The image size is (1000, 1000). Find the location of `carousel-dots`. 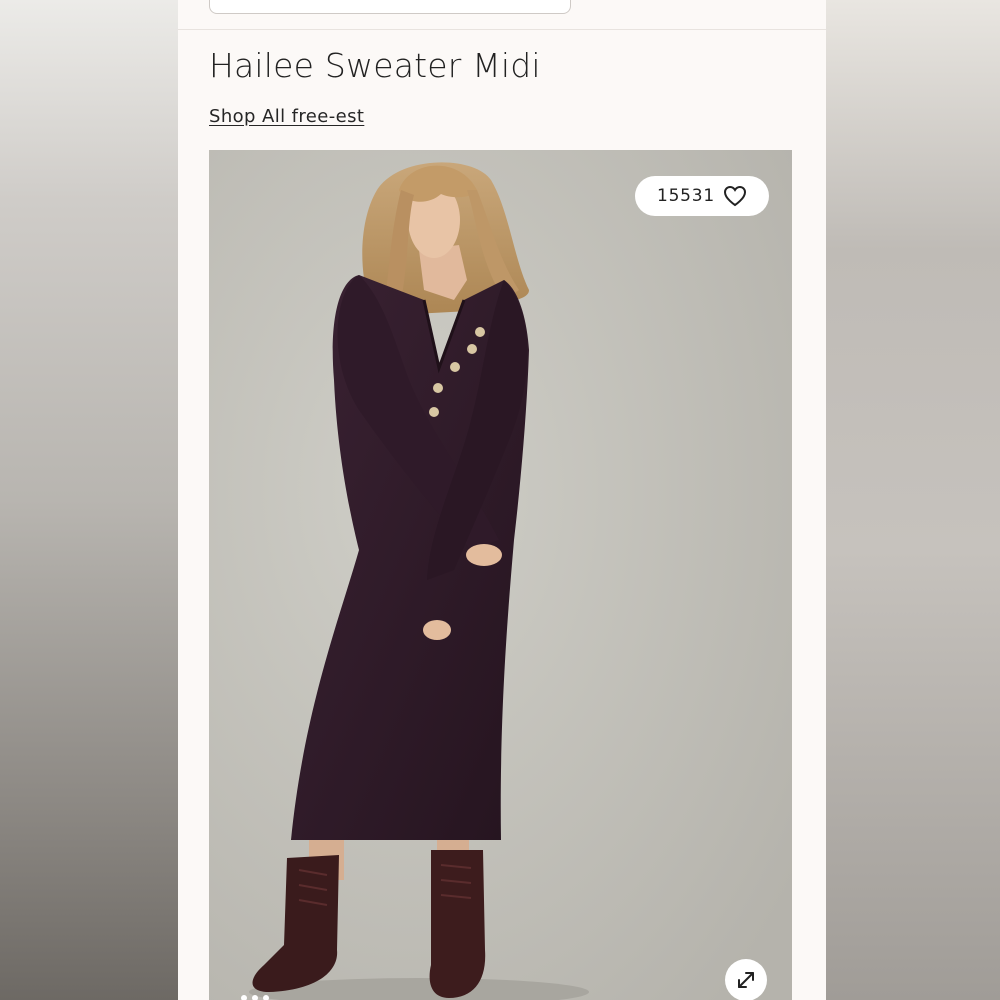

carousel-dots is located at coordinates (255, 997).